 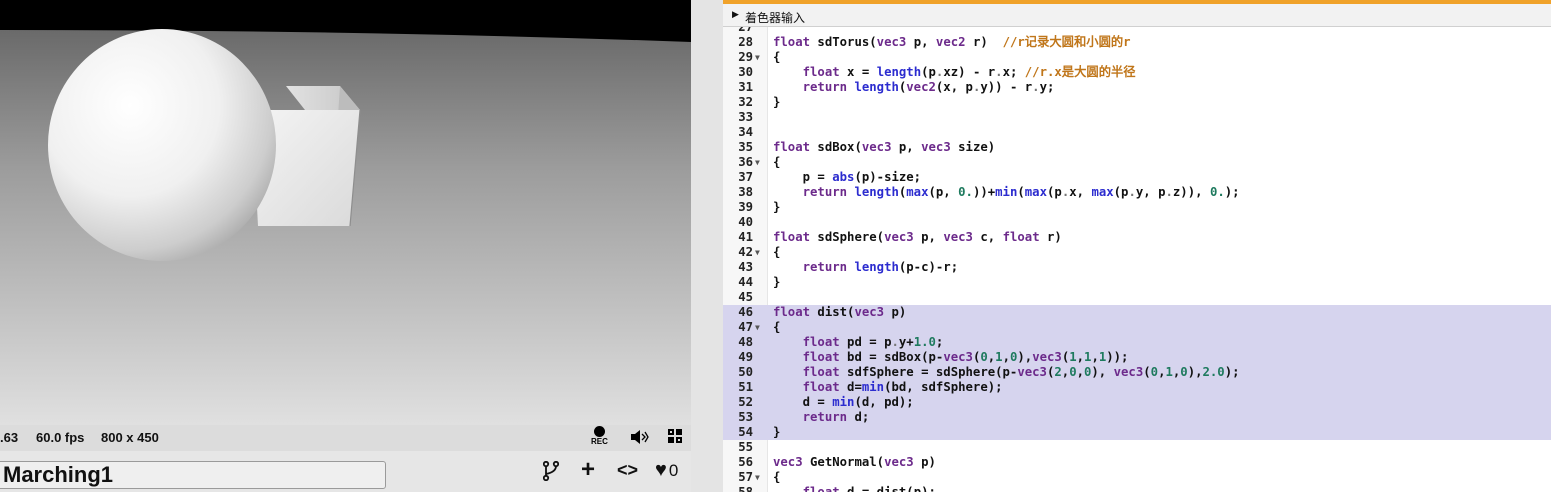 What do you see at coordinates (1137, 252) in the screenshot?
I see `code-line: 42 ▼ {` at bounding box center [1137, 252].